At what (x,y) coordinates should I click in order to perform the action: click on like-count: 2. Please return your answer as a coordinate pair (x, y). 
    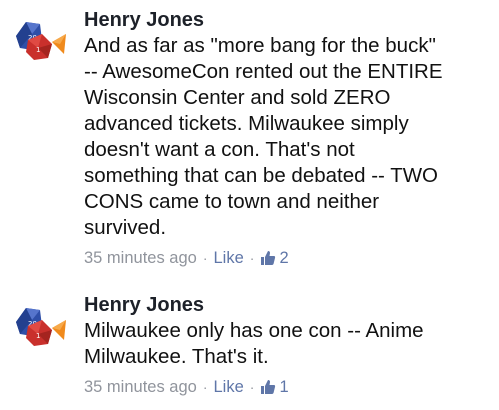
    Looking at the image, I should click on (283, 258).